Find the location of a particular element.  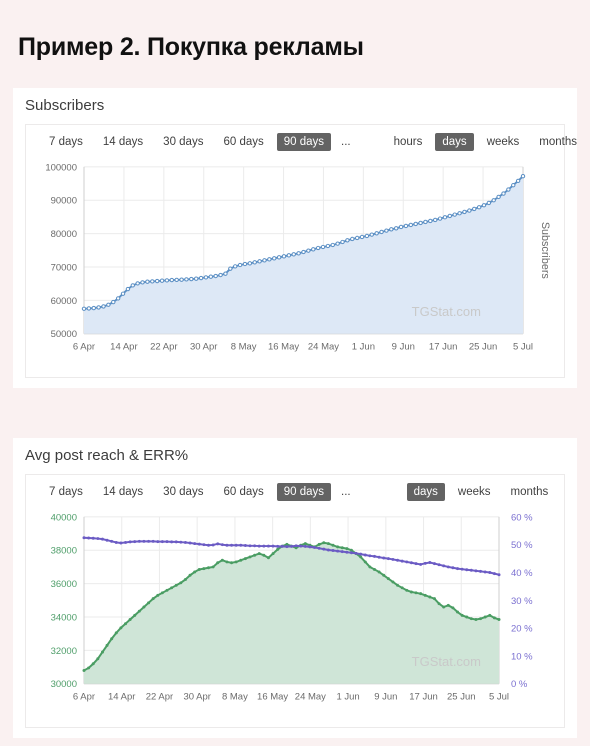

svg-text: 50000 is located at coordinates (64, 333).